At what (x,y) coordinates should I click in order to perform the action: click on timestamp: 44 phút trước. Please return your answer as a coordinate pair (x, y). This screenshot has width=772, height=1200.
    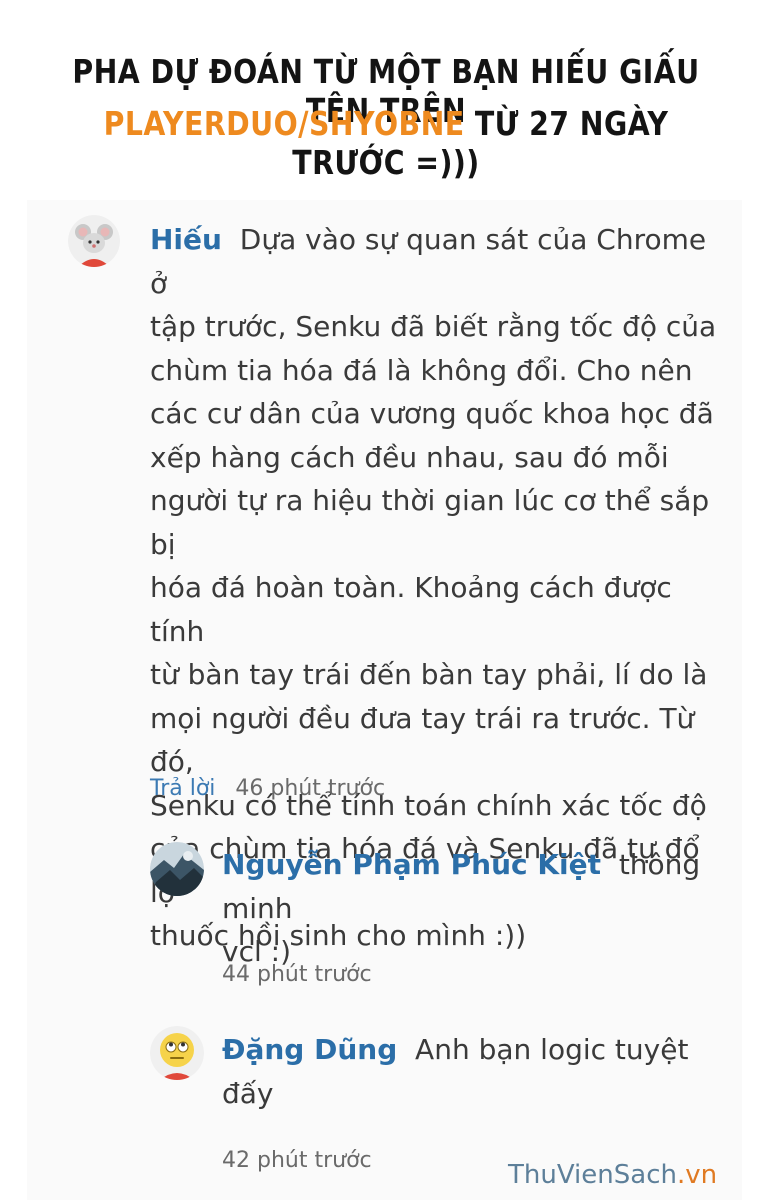
    Looking at the image, I should click on (297, 974).